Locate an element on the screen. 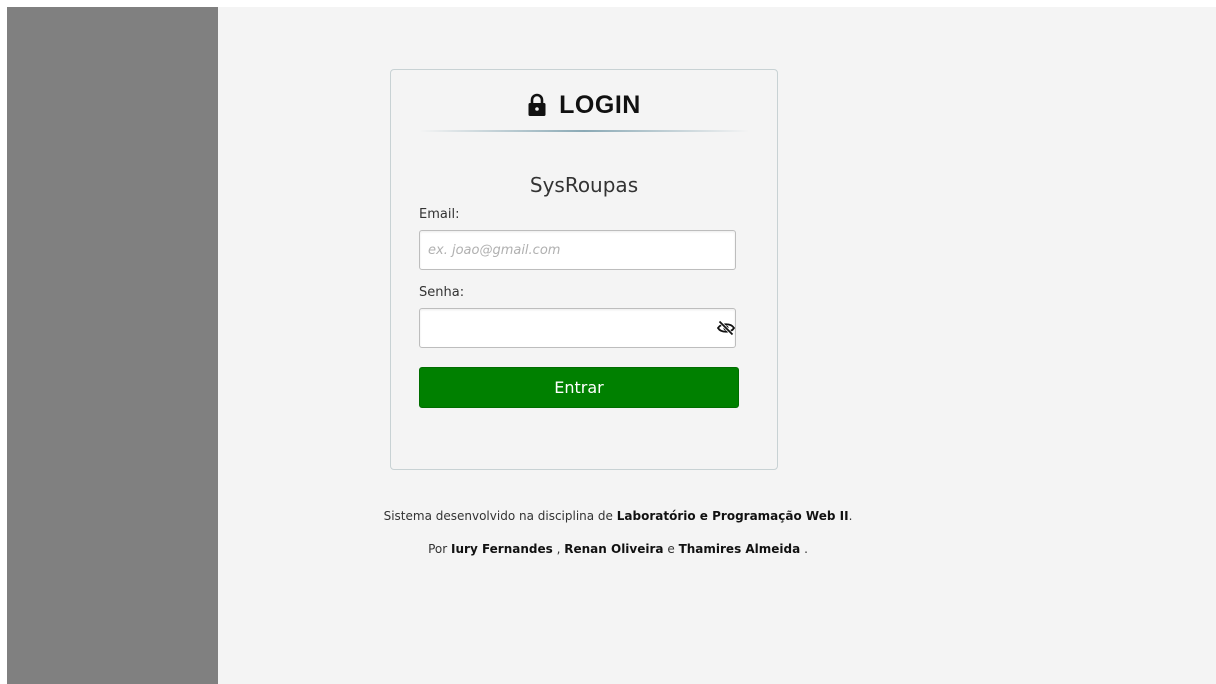 The height and width of the screenshot is (684, 1216). password-label: Senha: is located at coordinates (442, 292).